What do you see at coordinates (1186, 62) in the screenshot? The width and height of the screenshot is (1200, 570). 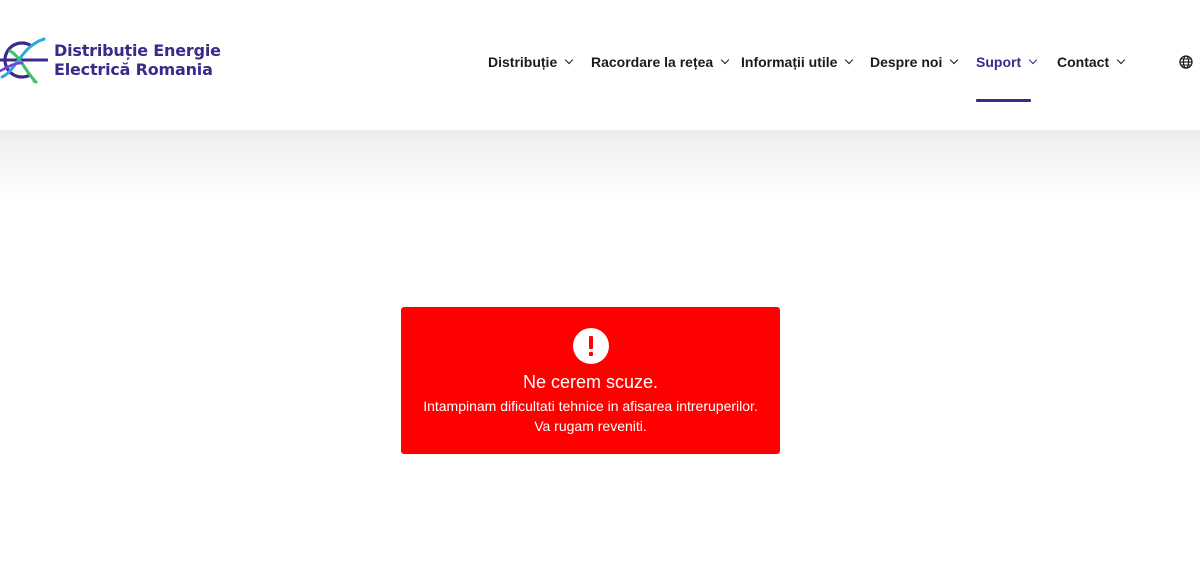 I see `globe-icon` at bounding box center [1186, 62].